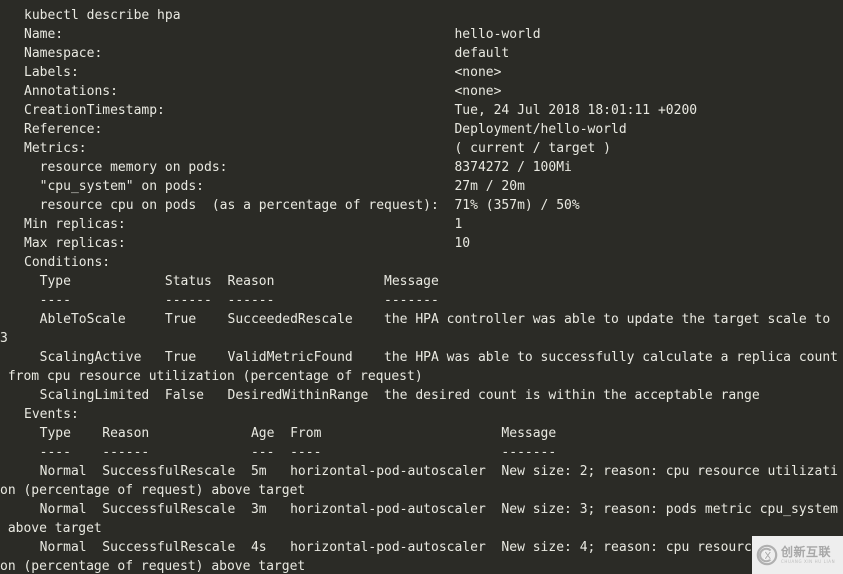 This screenshot has height=574, width=843. I want to click on watermark-logo-icon, so click(767, 555).